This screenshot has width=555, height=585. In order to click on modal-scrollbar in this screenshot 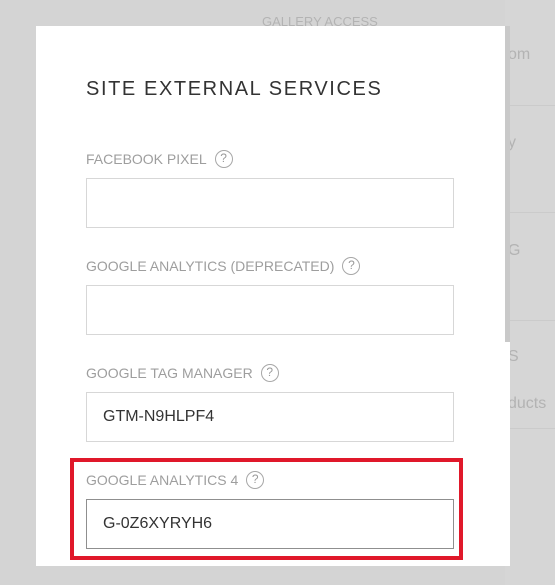, I will do `click(507, 184)`.